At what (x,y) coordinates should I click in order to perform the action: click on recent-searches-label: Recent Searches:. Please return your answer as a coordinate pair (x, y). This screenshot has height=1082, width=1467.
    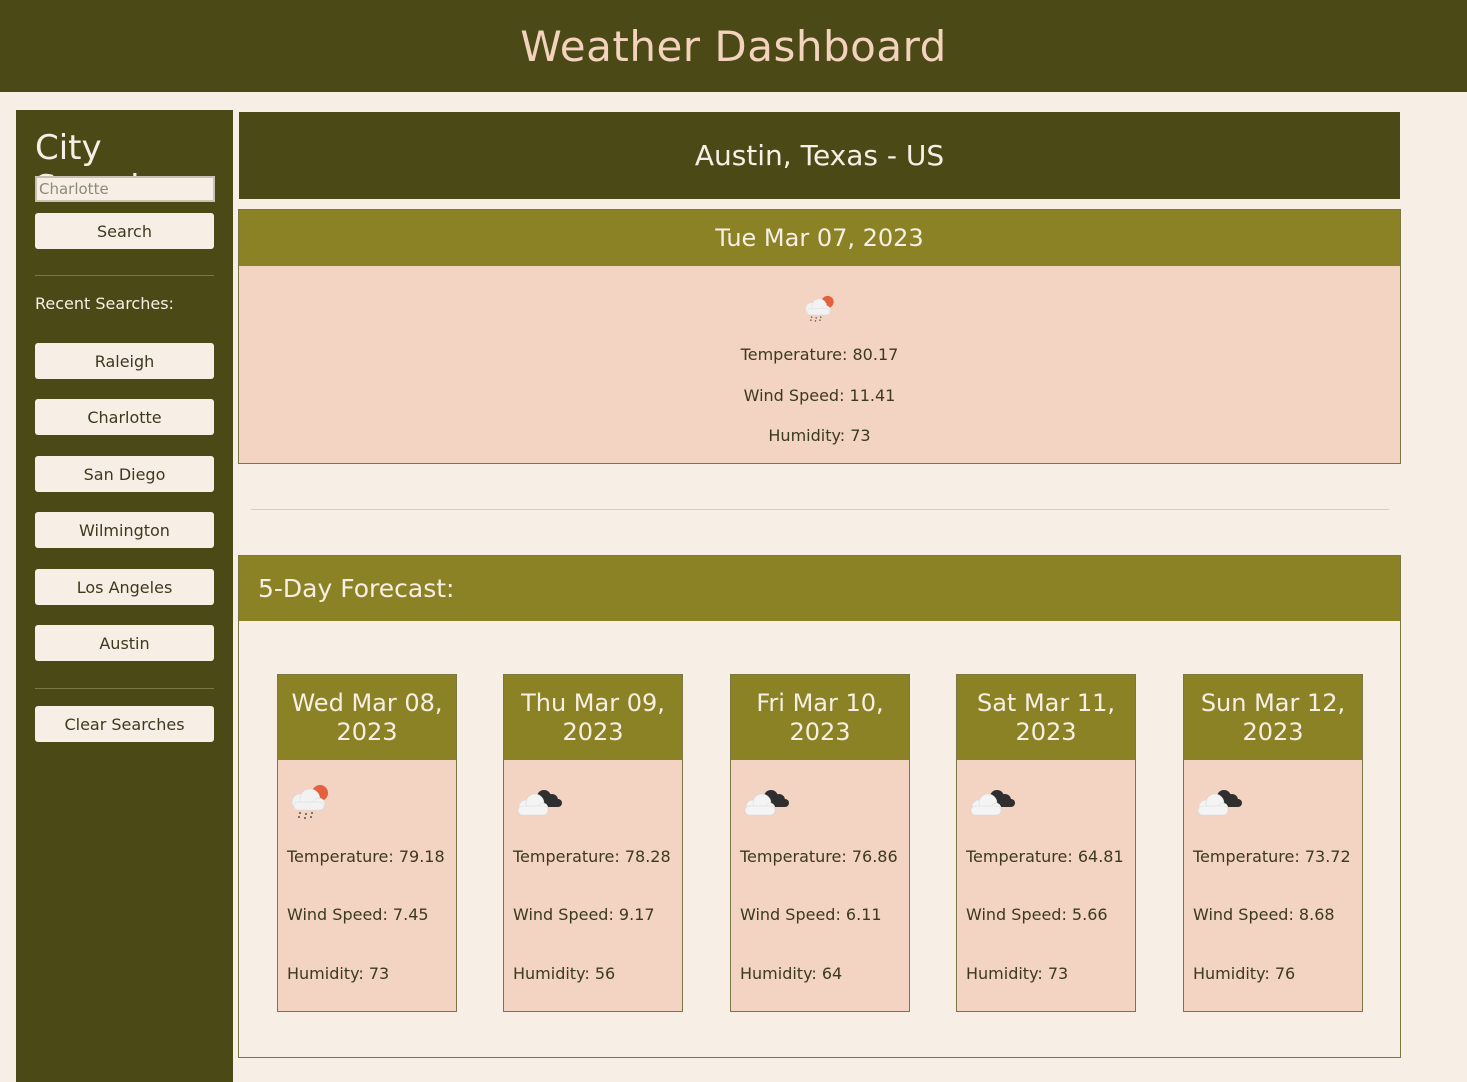
    Looking at the image, I should click on (104, 303).